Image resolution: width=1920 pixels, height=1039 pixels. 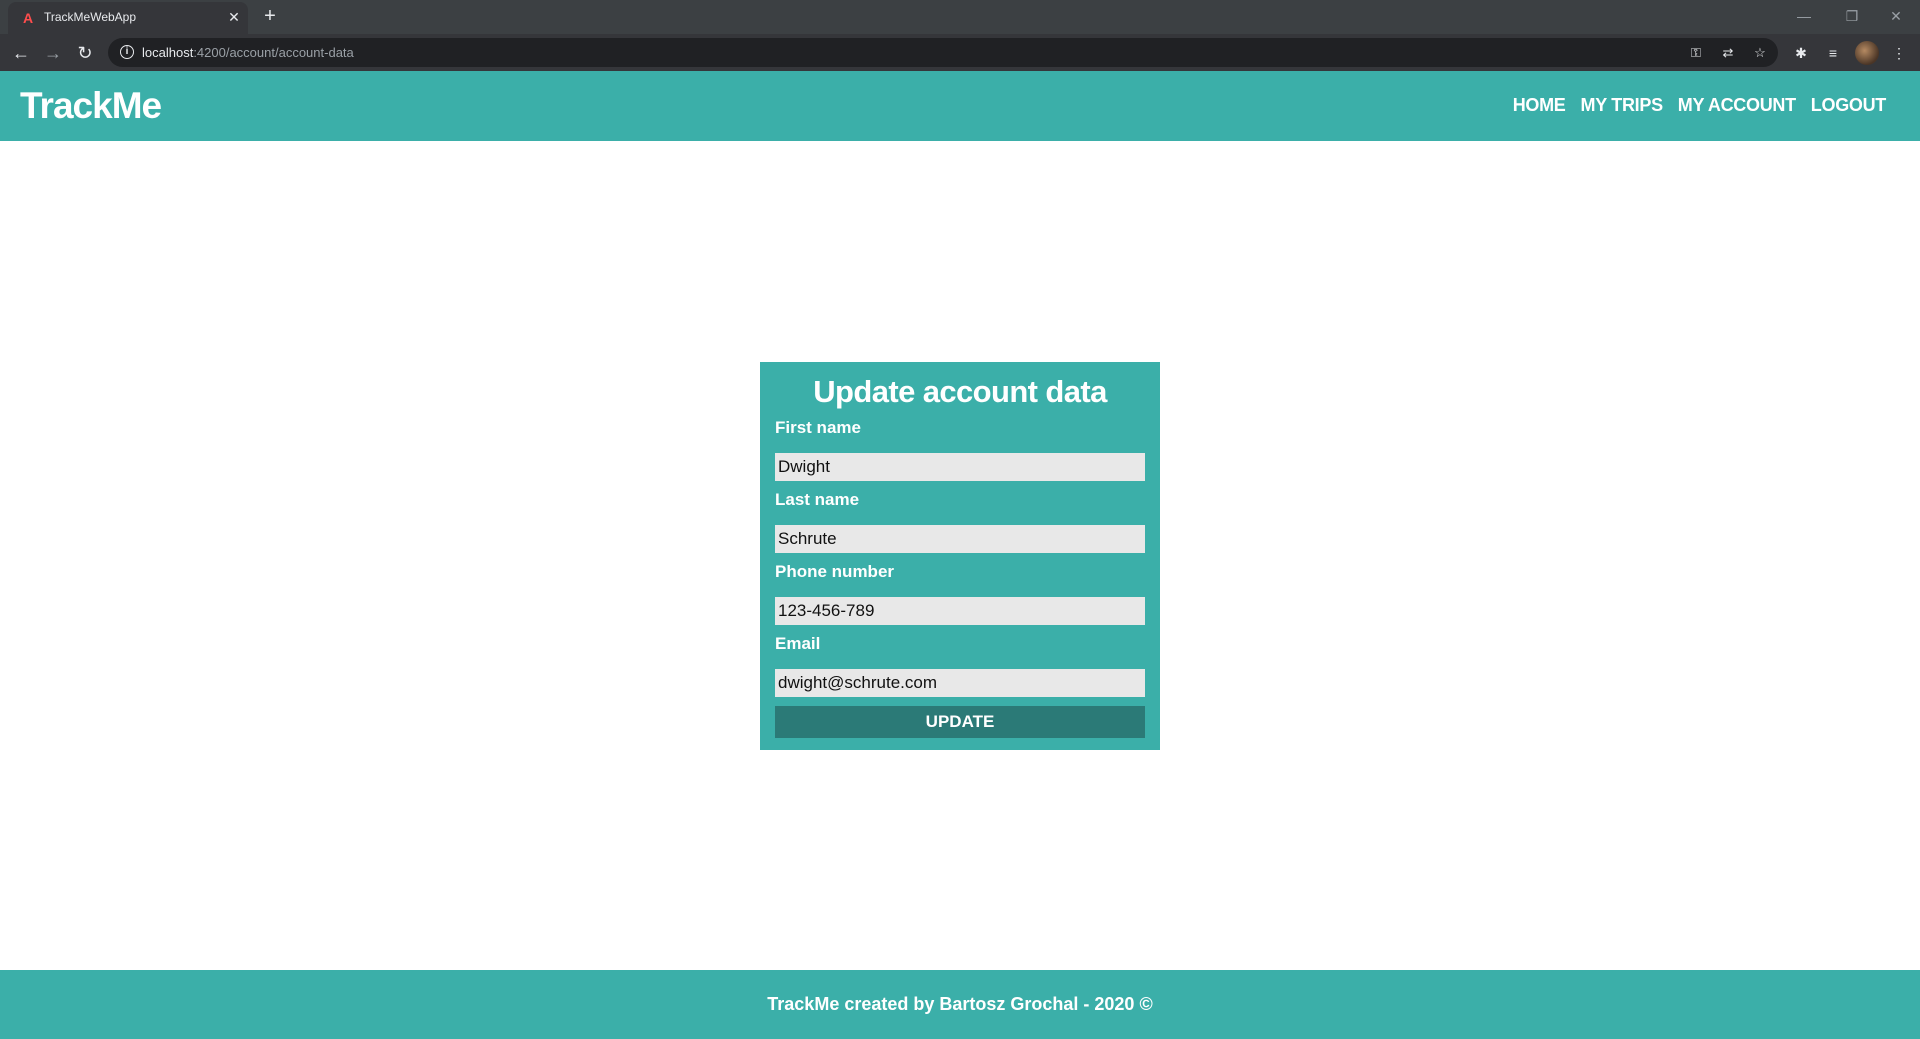 I want to click on email-label: Email, so click(x=798, y=643).